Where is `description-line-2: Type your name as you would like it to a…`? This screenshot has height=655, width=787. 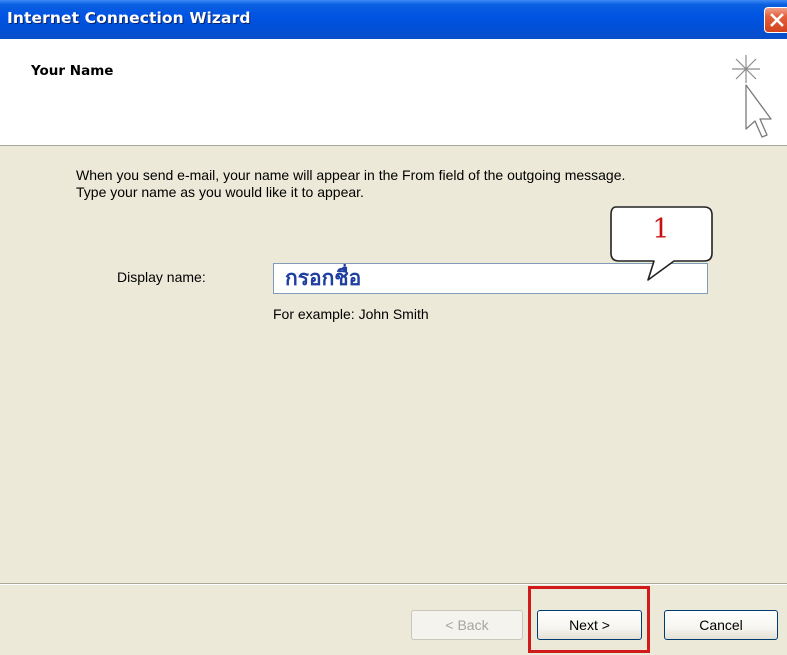
description-line-2: Type your name as you would like it to a… is located at coordinates (220, 192).